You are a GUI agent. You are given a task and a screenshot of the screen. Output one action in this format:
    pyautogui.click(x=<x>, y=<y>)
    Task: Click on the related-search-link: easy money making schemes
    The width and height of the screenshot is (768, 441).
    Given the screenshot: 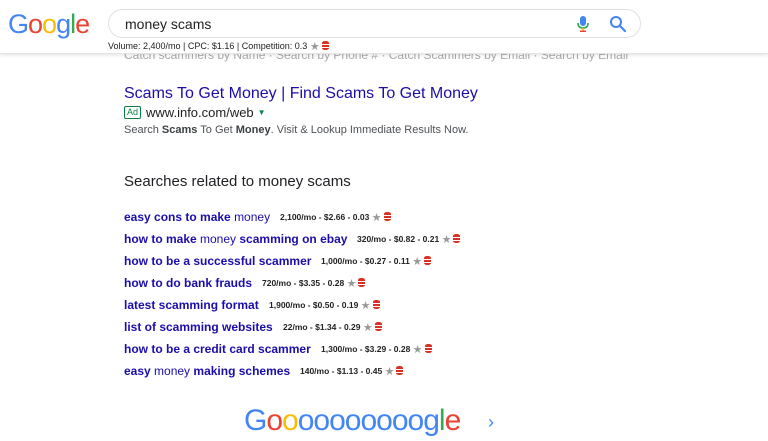 What is the action you would take?
    pyautogui.click(x=207, y=371)
    